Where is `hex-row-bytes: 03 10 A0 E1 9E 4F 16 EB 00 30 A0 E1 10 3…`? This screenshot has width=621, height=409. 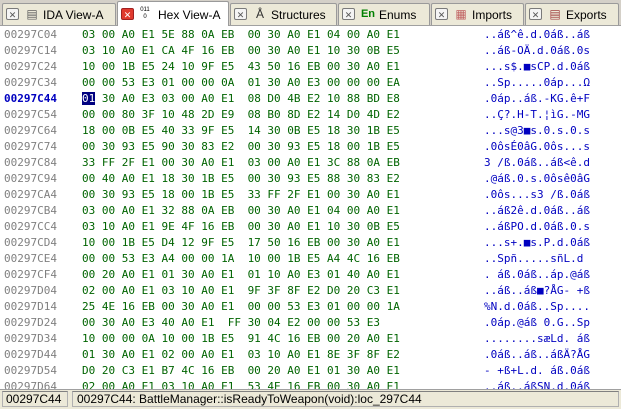
hex-row-bytes: 03 10 A0 E1 9E 4F 16 EB 00 30 A0 E1 10 3… is located at coordinates (241, 227).